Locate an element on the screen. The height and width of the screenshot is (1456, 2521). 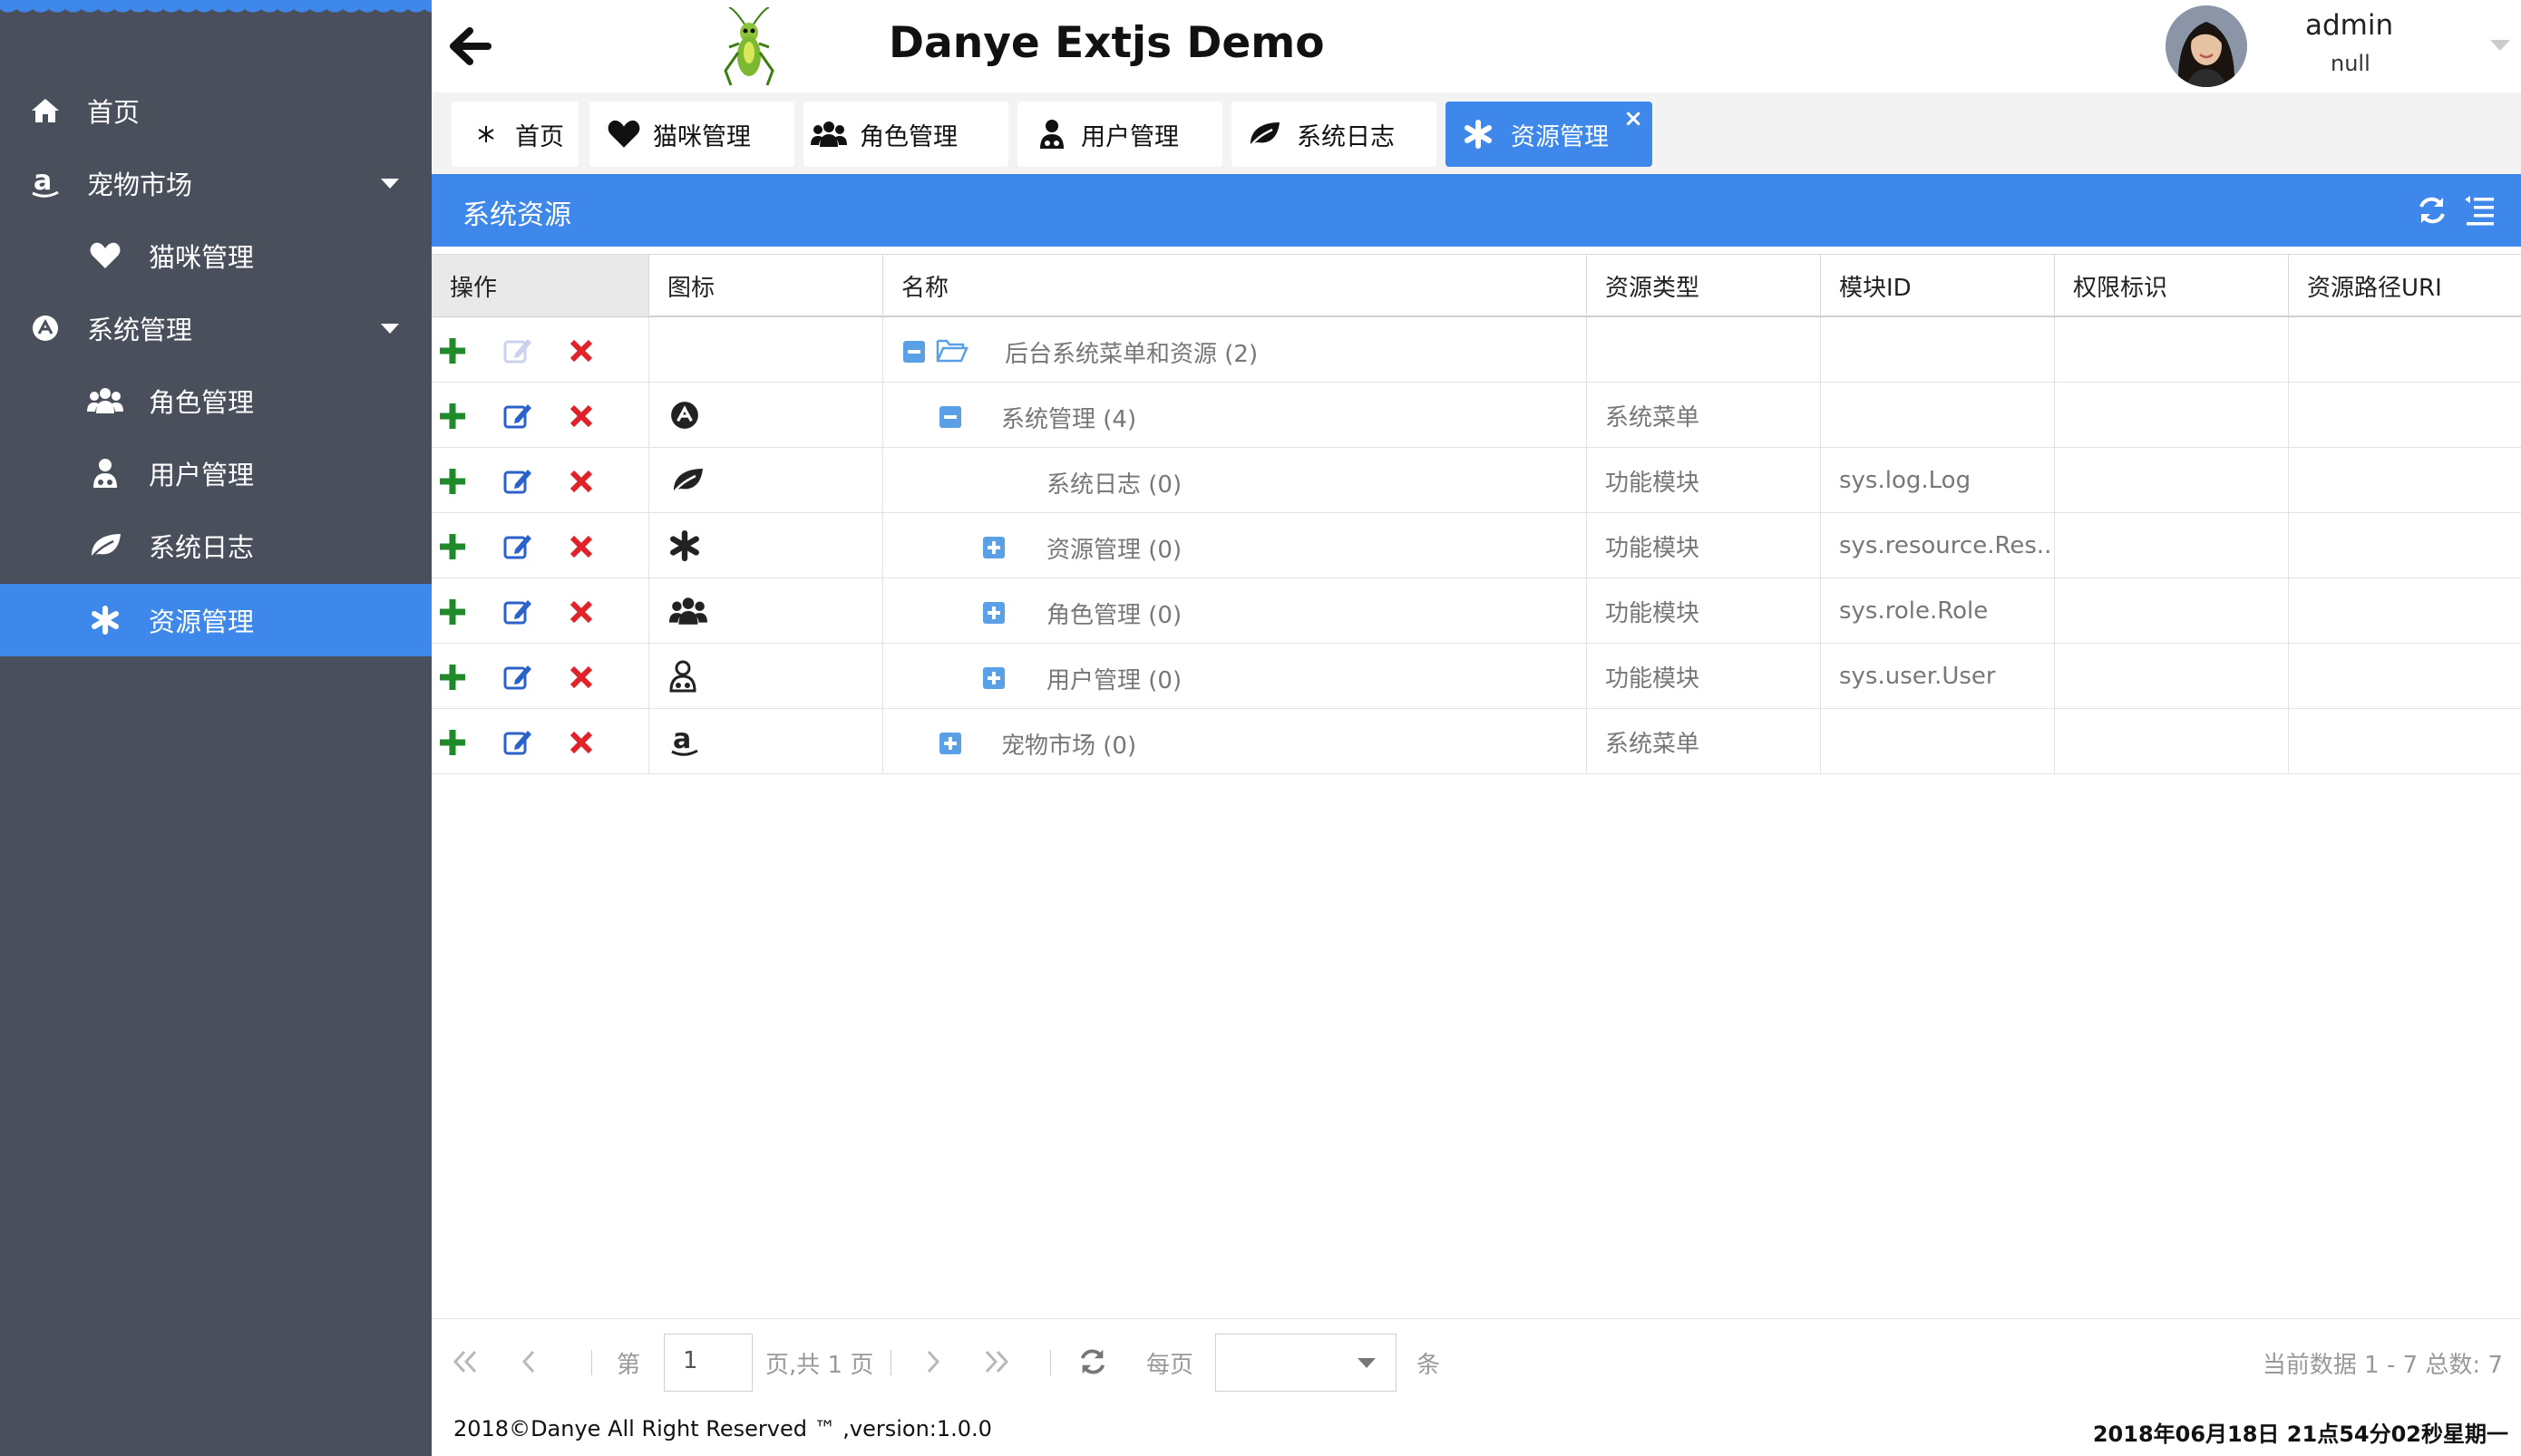
sidebar-item-label: 猫咪管理 is located at coordinates (202, 258).